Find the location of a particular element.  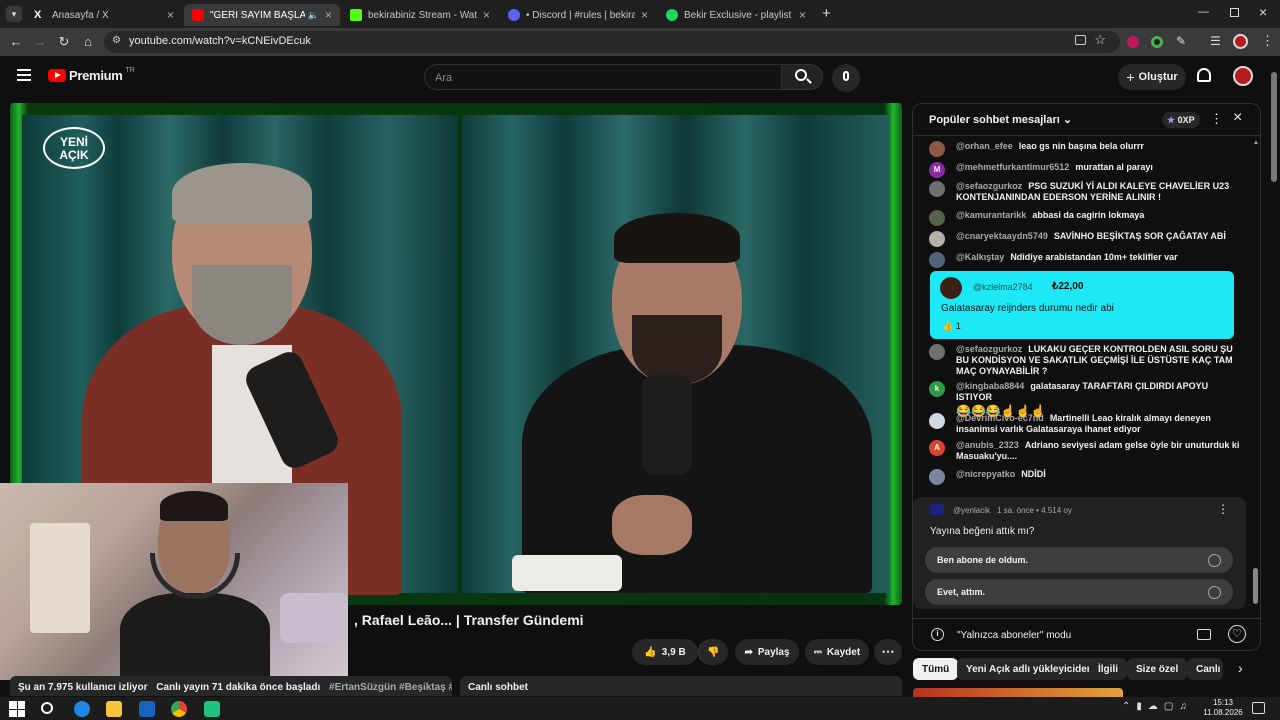

taskbar-tray-icons: ⌃▮☁▢♫ is located at coordinates (1157, 706).